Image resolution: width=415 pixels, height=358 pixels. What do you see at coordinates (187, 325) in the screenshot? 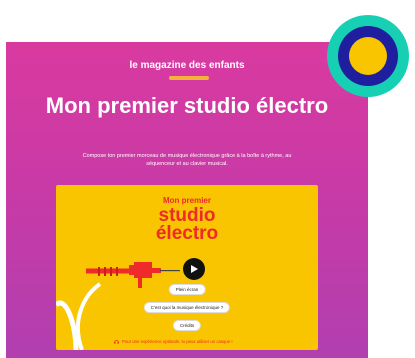
I see `credits-button: Crédits` at bounding box center [187, 325].